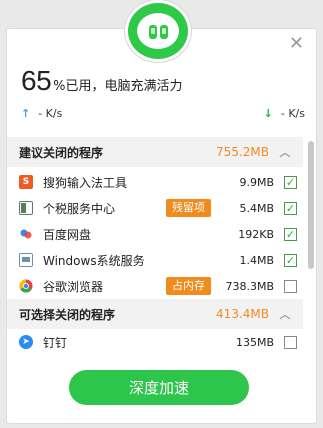 This screenshot has width=323, height=428. What do you see at coordinates (85, 182) in the screenshot?
I see `app-name: 搜狗输入法工具` at bounding box center [85, 182].